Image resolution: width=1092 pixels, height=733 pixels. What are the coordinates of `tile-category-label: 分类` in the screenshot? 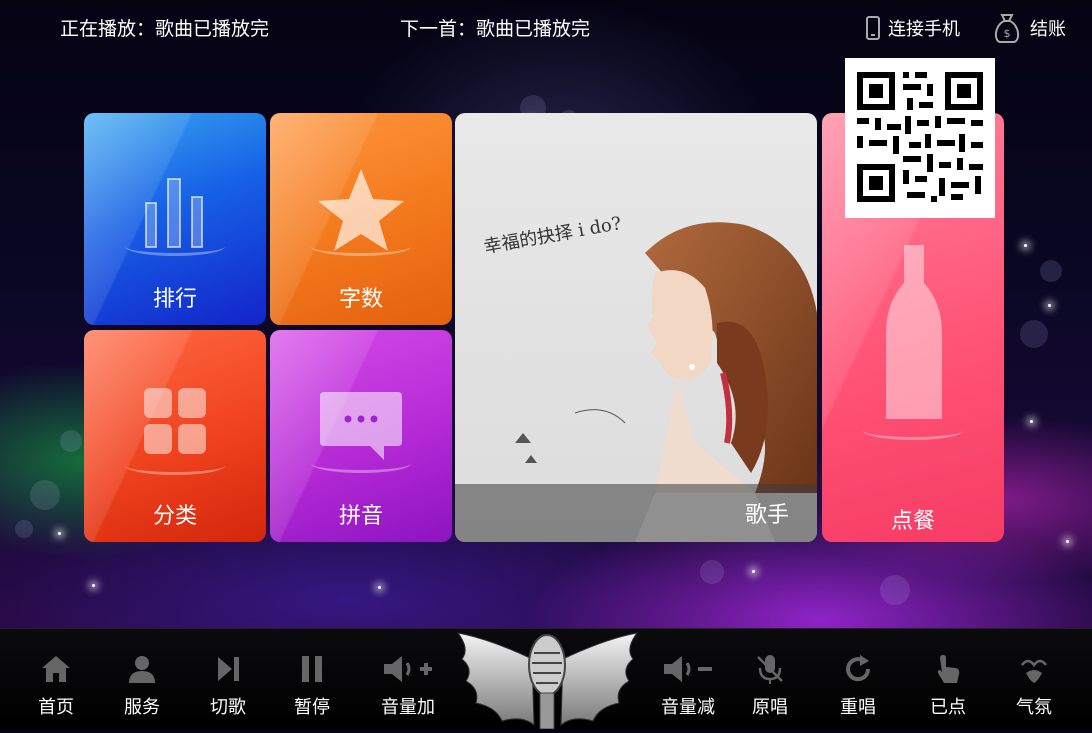 It's located at (174, 516).